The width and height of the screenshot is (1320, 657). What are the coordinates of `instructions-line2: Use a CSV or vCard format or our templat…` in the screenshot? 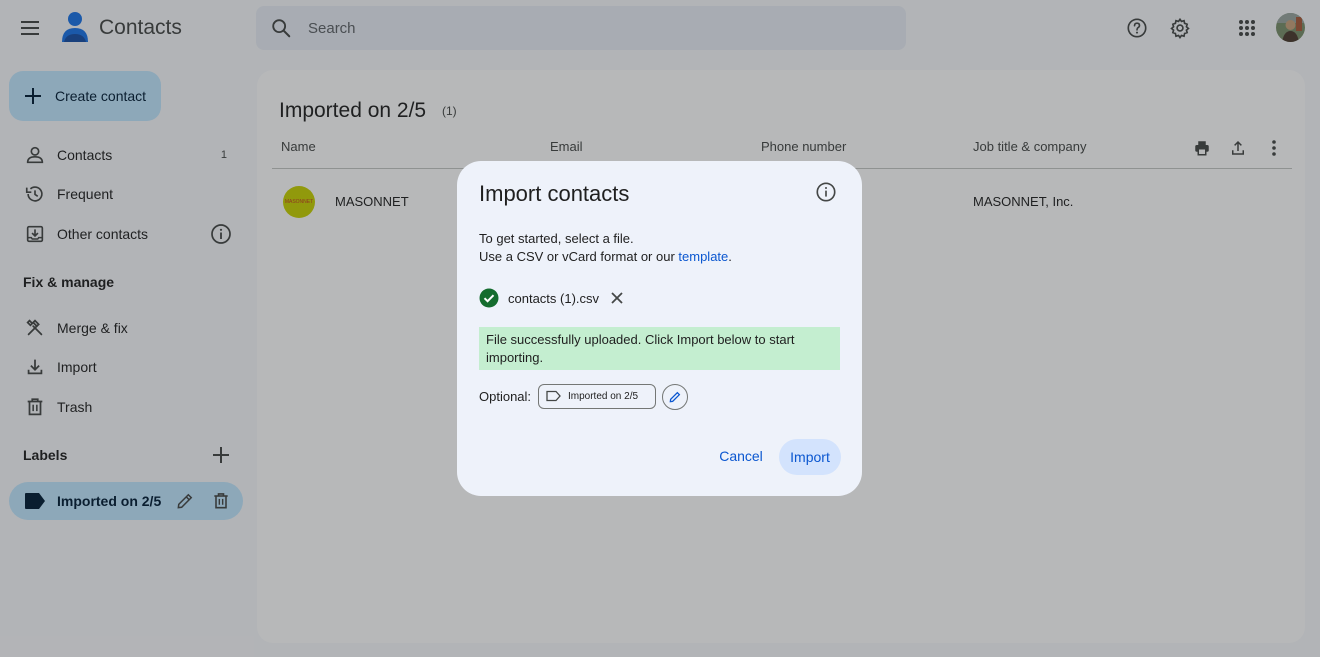 It's located at (659, 257).